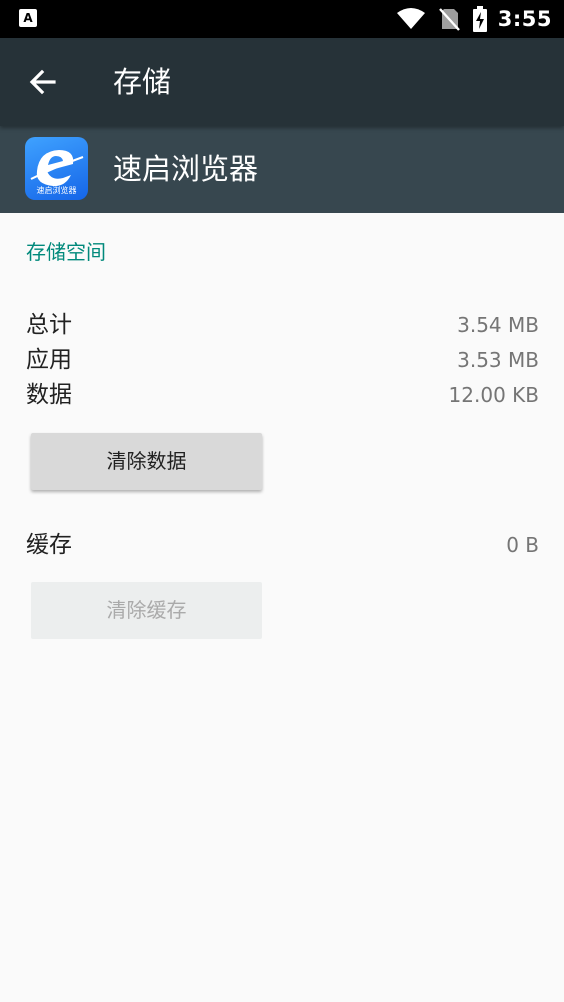 Image resolution: width=564 pixels, height=1002 pixels. I want to click on app-icon-caption: 速启浏览器, so click(56, 190).